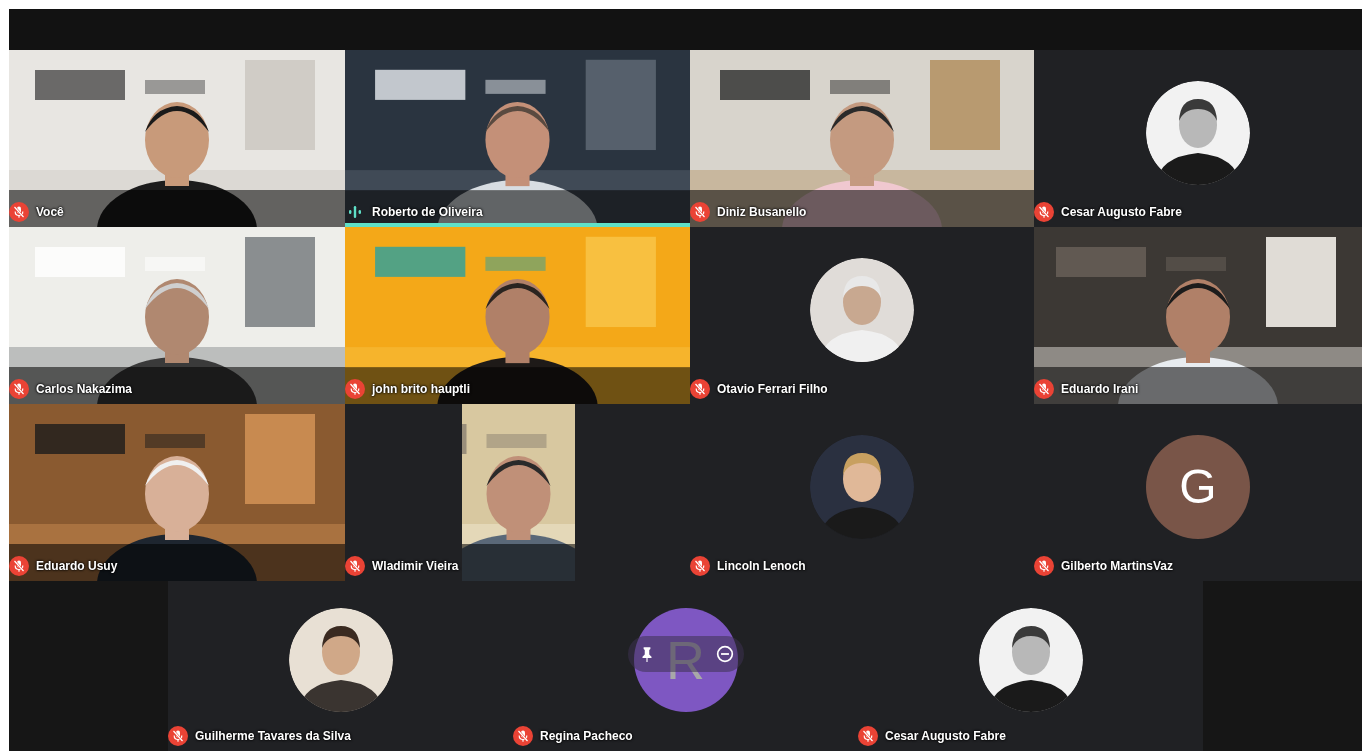 Image resolution: width=1362 pixels, height=751 pixels. Describe the element at coordinates (340, 666) in the screenshot. I see `participant-tile: Guilherme Tavares da Silva` at that location.